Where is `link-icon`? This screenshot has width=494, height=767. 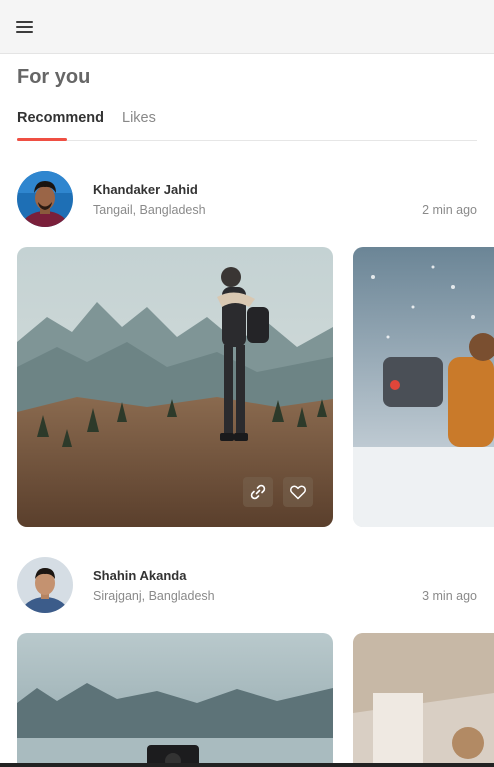 link-icon is located at coordinates (258, 492).